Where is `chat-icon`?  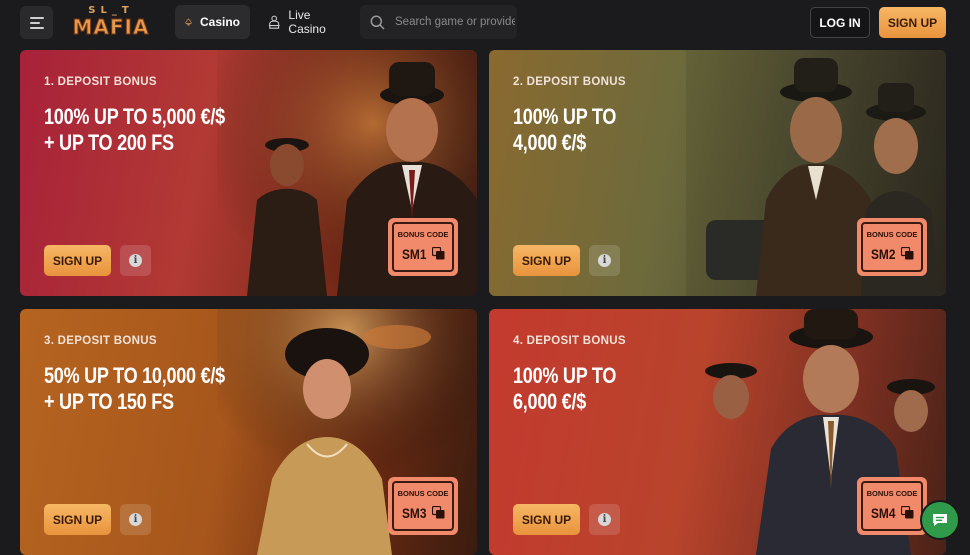 chat-icon is located at coordinates (940, 520).